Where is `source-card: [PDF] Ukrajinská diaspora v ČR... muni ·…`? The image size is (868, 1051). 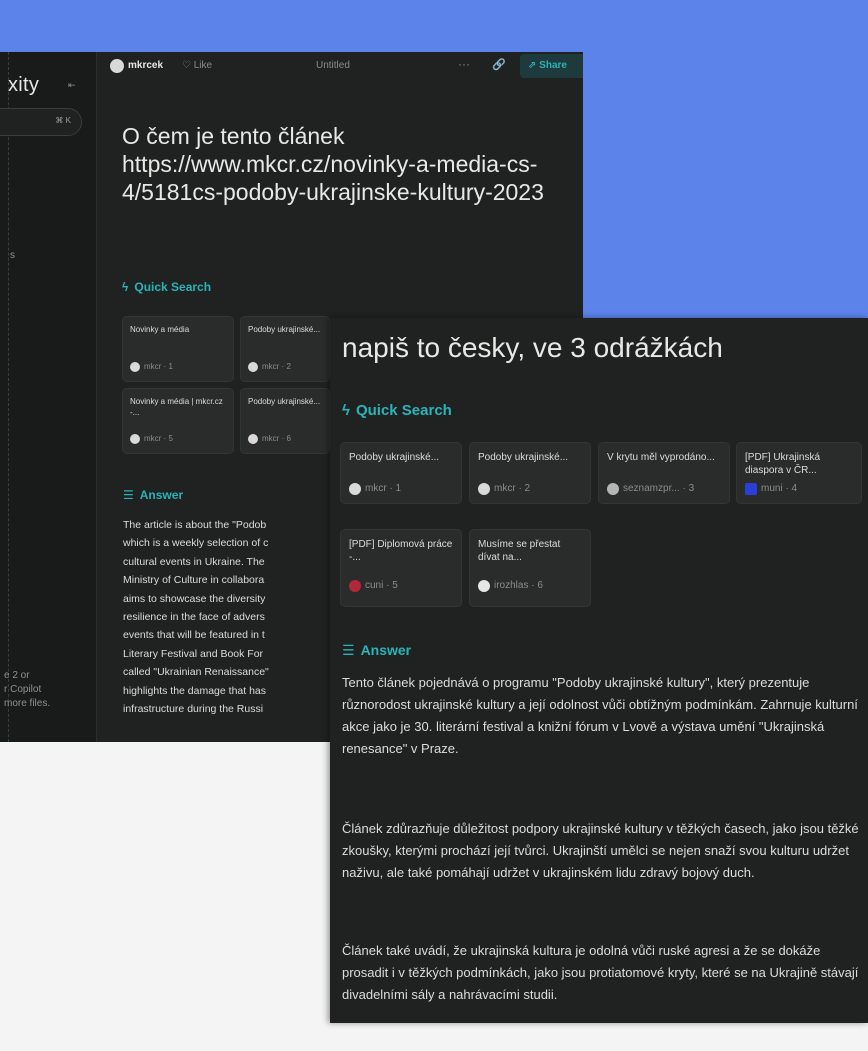 source-card: [PDF] Ukrajinská diaspora v ČR... muni ·… is located at coordinates (799, 473).